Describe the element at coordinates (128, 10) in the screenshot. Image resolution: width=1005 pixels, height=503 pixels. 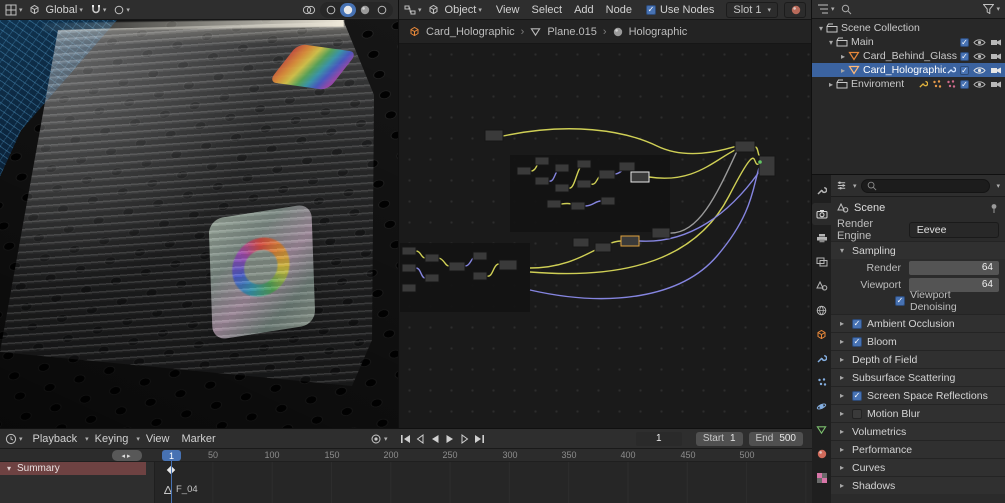
I see `proportional-chevron-icon: ▾` at that location.